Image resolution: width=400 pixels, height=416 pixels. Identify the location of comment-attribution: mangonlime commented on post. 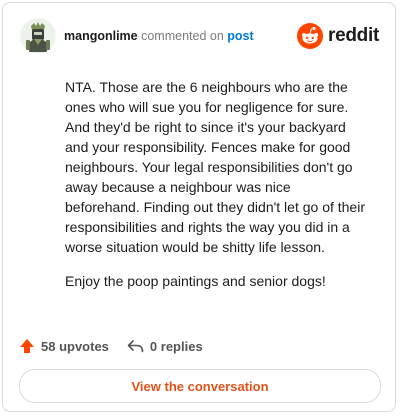
(159, 36).